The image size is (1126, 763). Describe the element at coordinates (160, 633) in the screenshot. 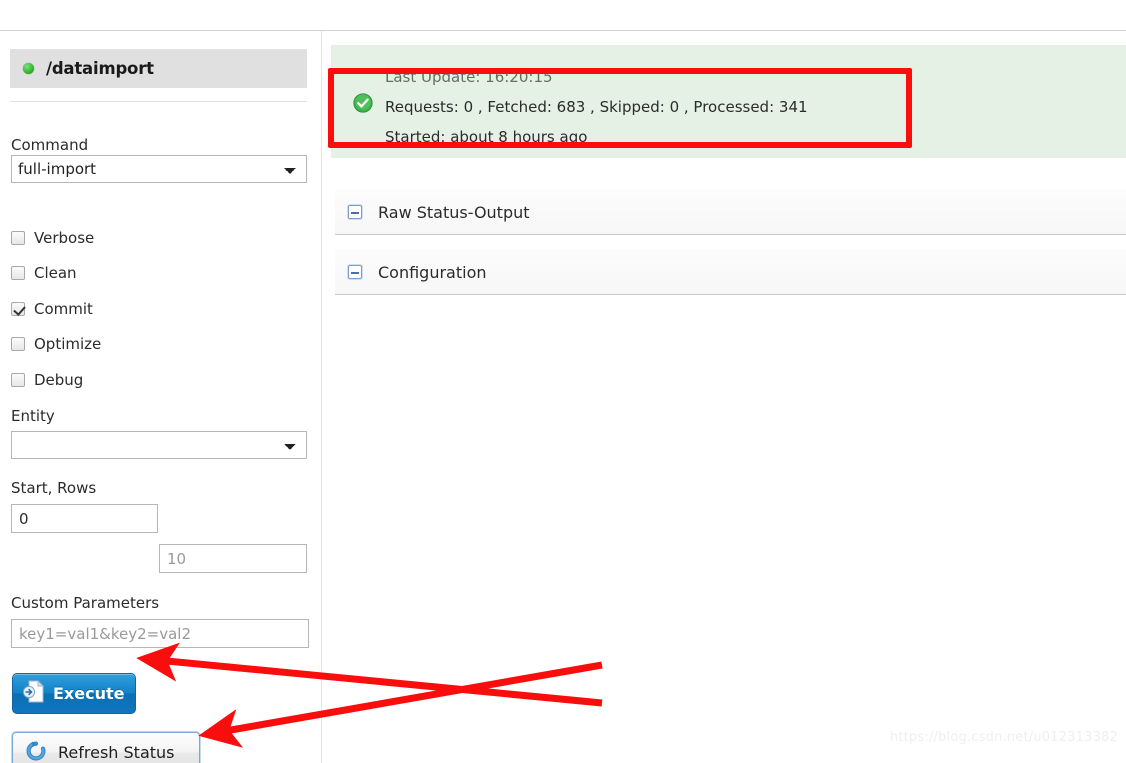

I see `custom-parameters-input` at that location.